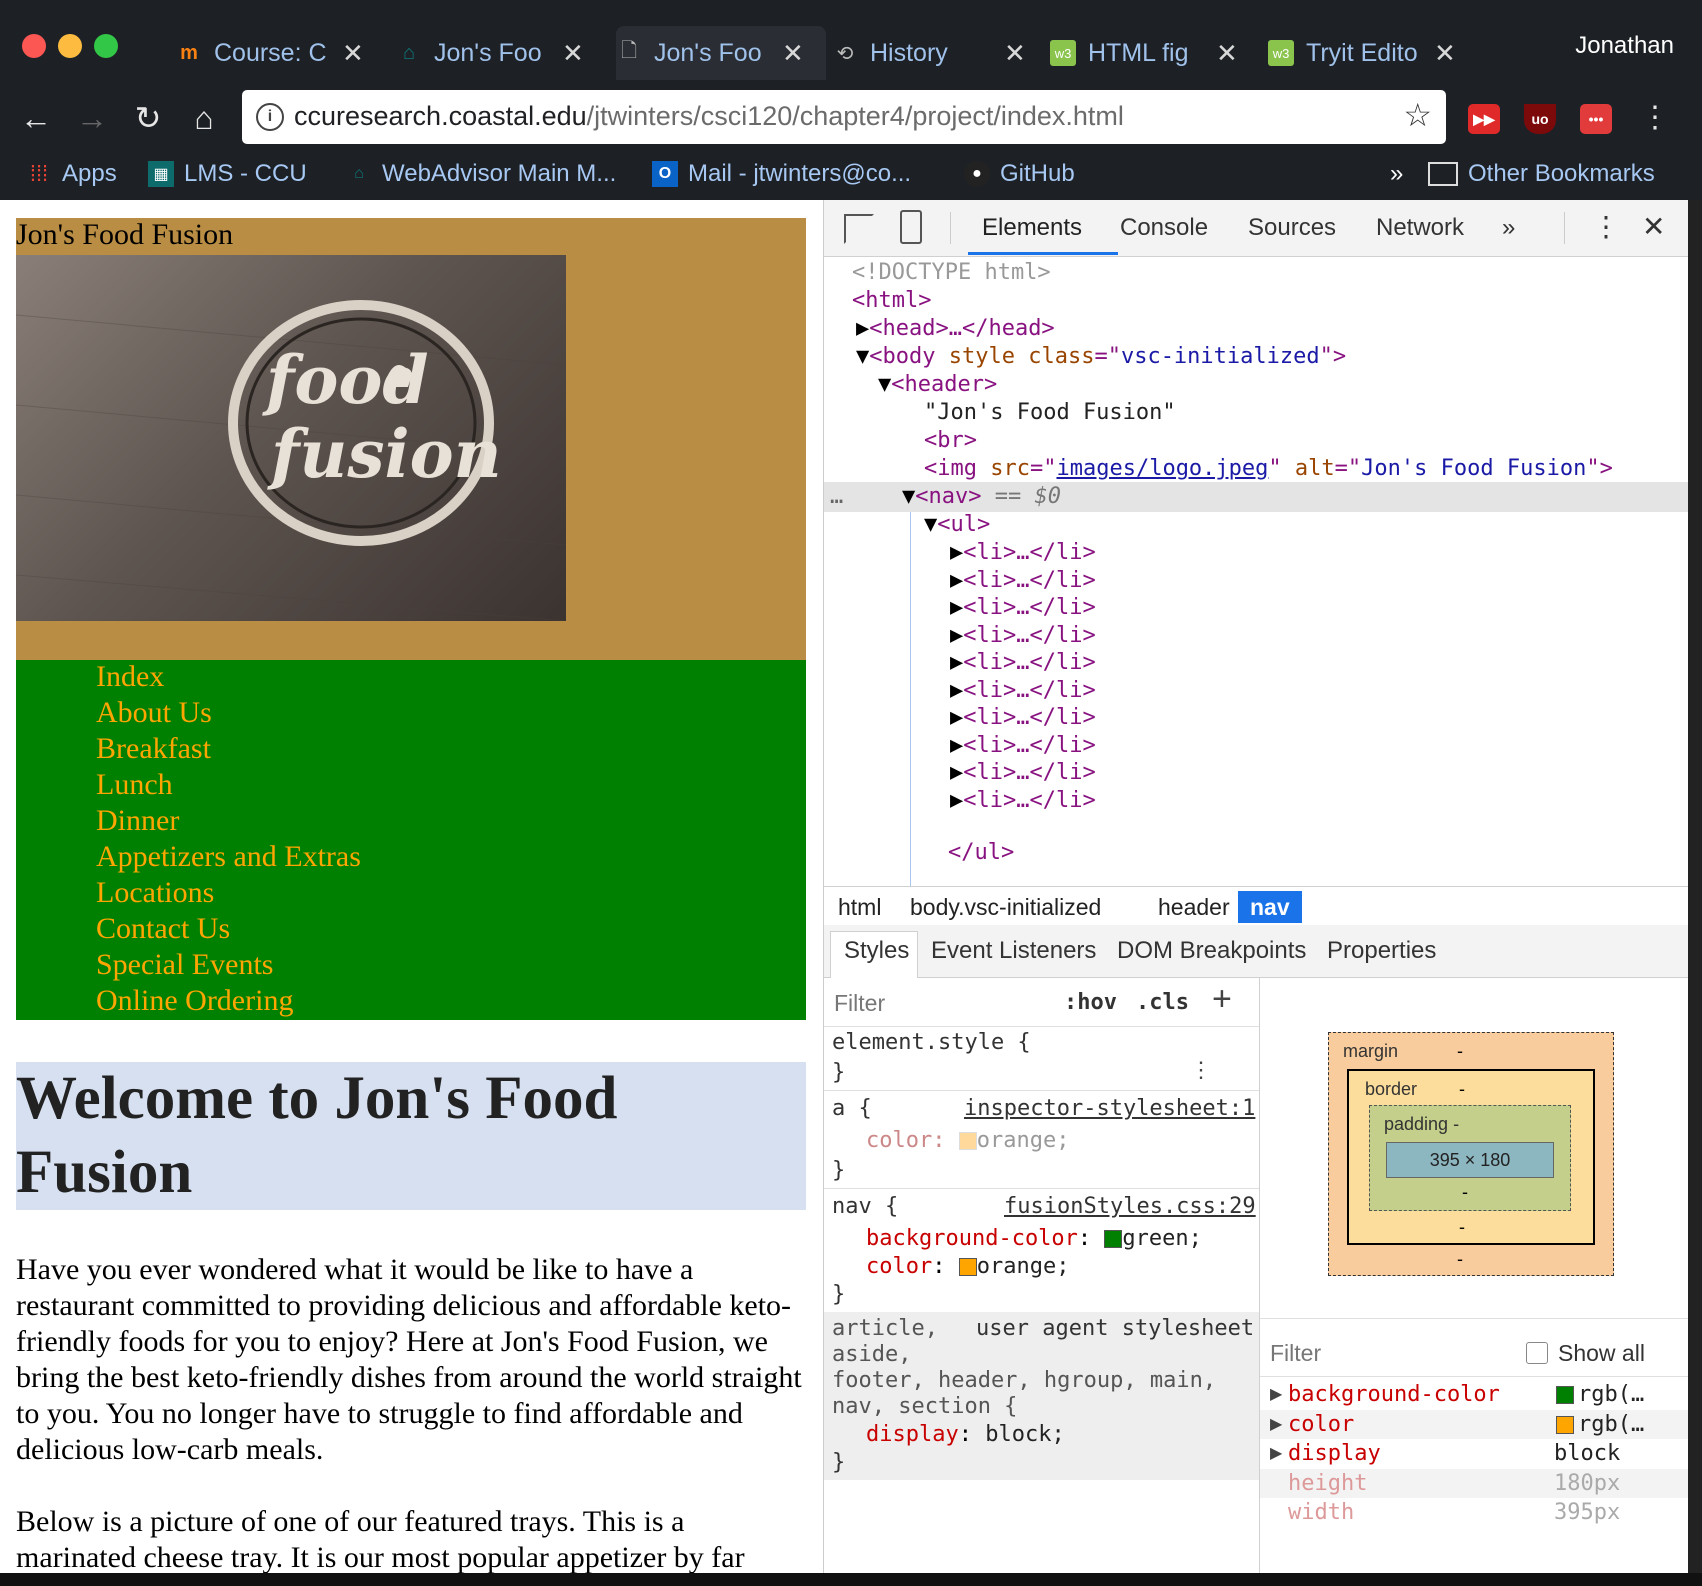 This screenshot has height=1586, width=1702. What do you see at coordinates (911, 227) in the screenshot?
I see `device-toolbar-icon` at bounding box center [911, 227].